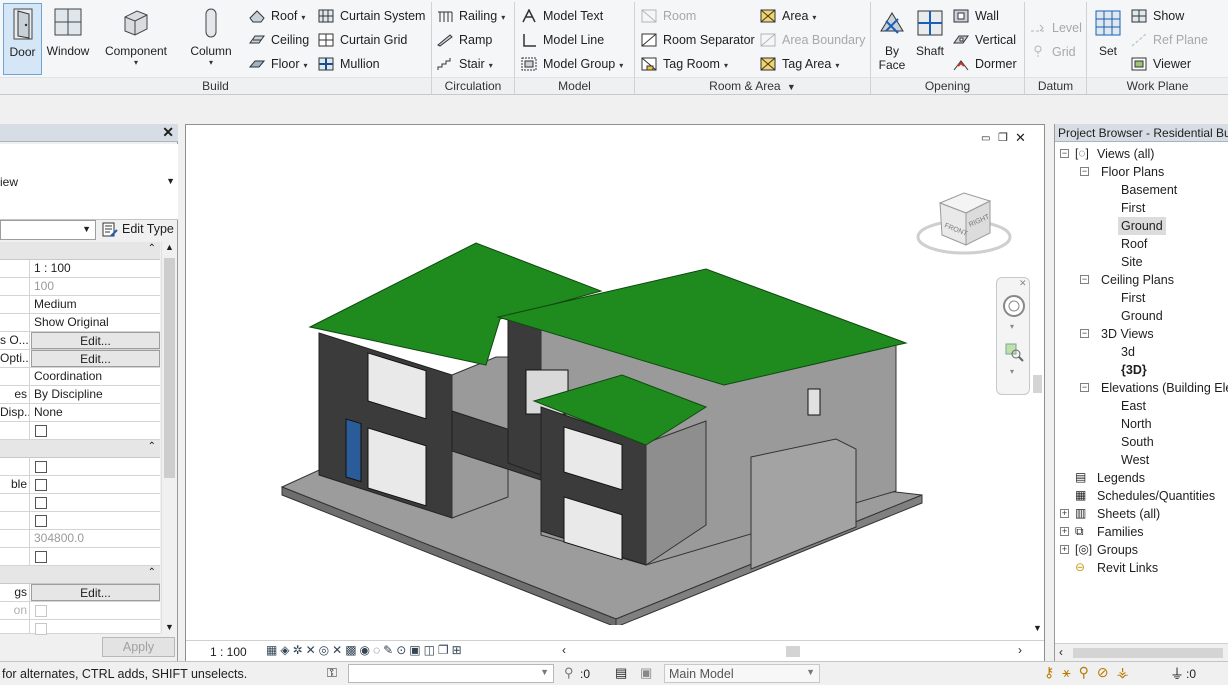 The height and width of the screenshot is (685, 1228). I want to click on properties-scrollbar: ▲ ▼, so click(169, 438).